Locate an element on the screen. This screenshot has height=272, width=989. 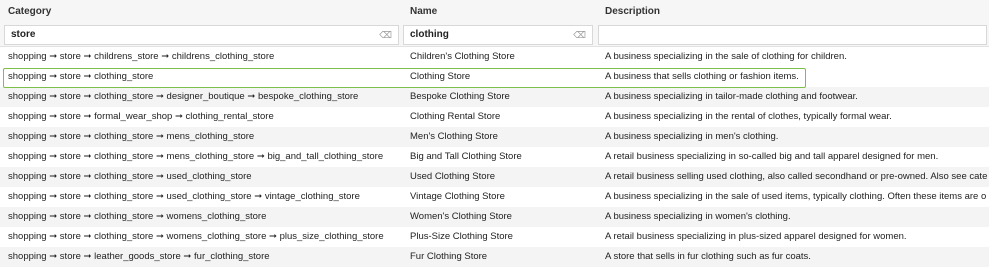
category-filter-input: store ⌫ is located at coordinates (201, 35).